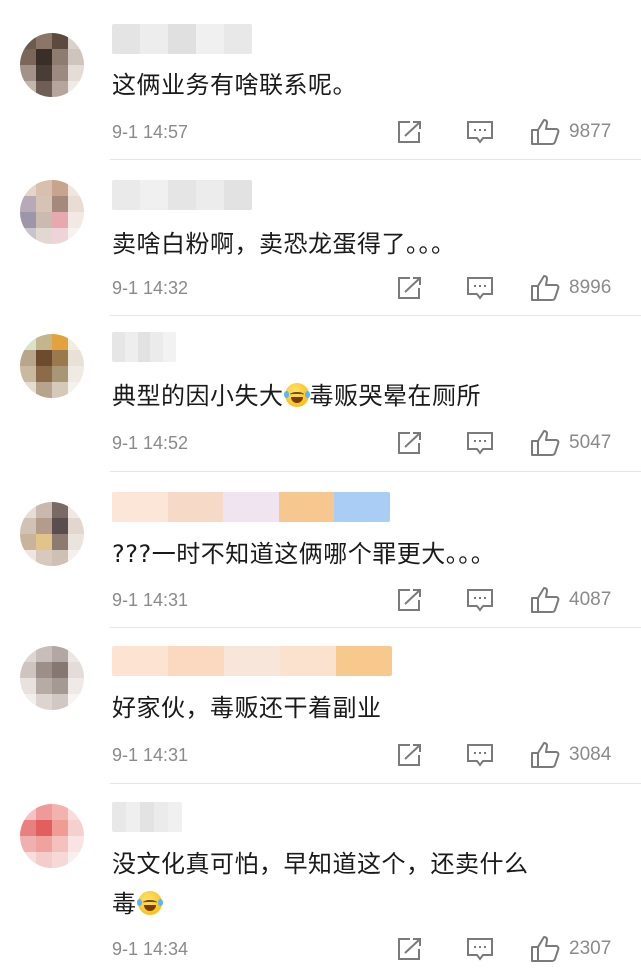  I want to click on comment-meta: 9-1 14:31 3084, so click(367, 755).